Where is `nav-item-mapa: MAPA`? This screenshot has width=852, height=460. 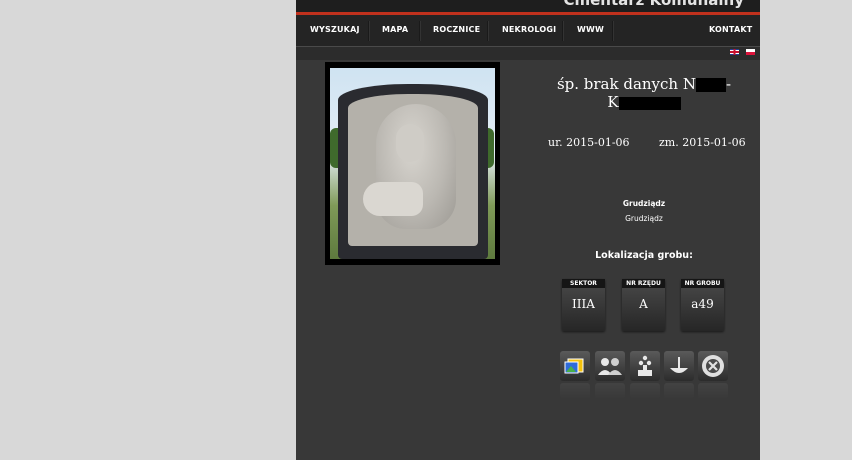 nav-item-mapa: MAPA is located at coordinates (395, 29).